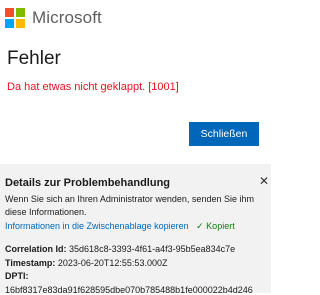 This screenshot has width=320, height=295. I want to click on dpti-row: DPTI:, so click(17, 276).